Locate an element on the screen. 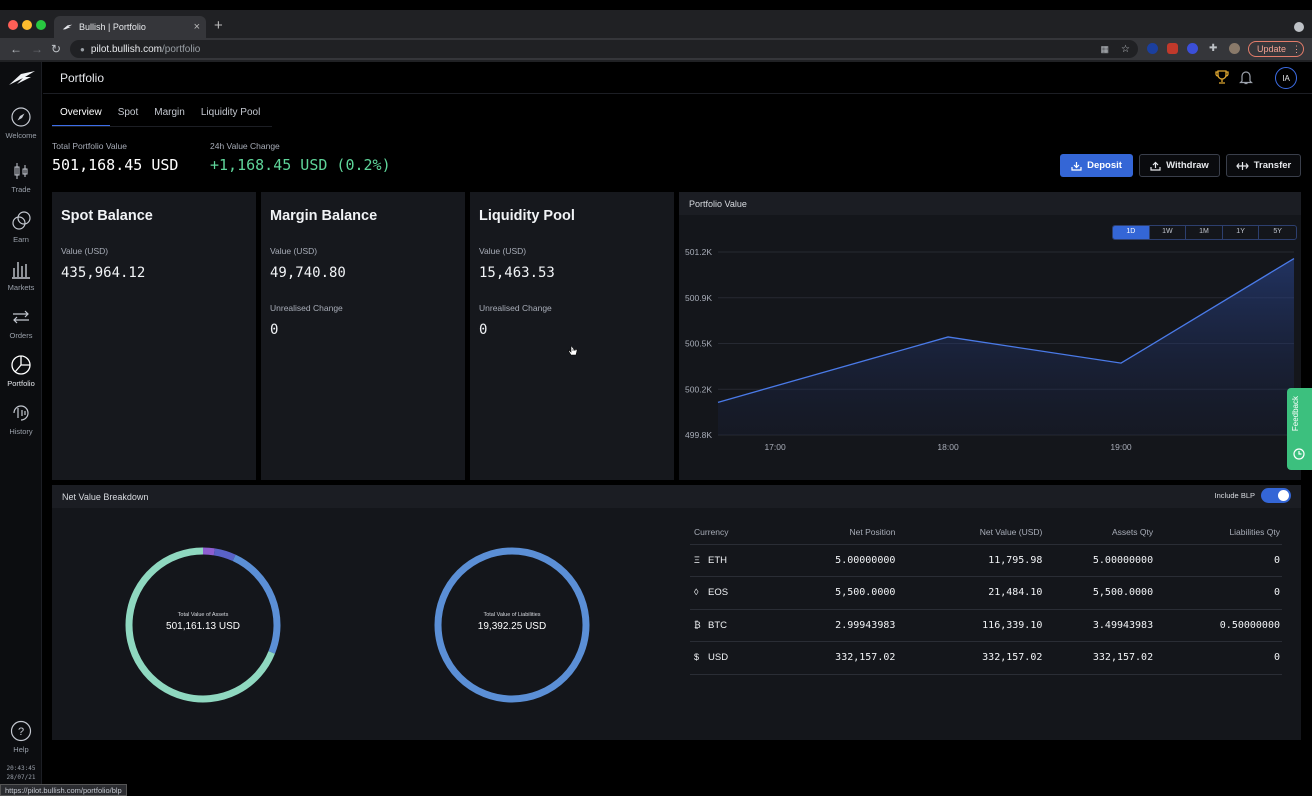  url-field: ● pilot.bullish.com/portfolio ▦ ☆ is located at coordinates (604, 49).